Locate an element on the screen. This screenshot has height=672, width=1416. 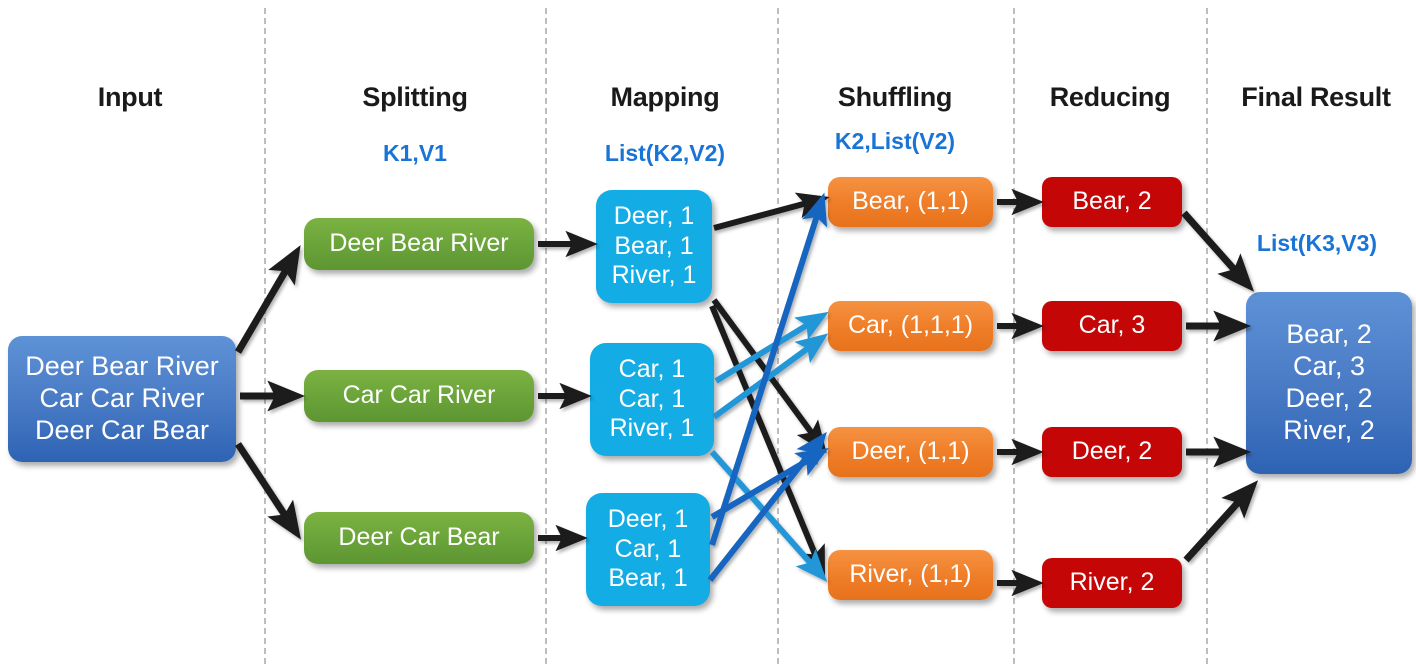
map-box-1-line-3: River, 1 is located at coordinates (654, 275).